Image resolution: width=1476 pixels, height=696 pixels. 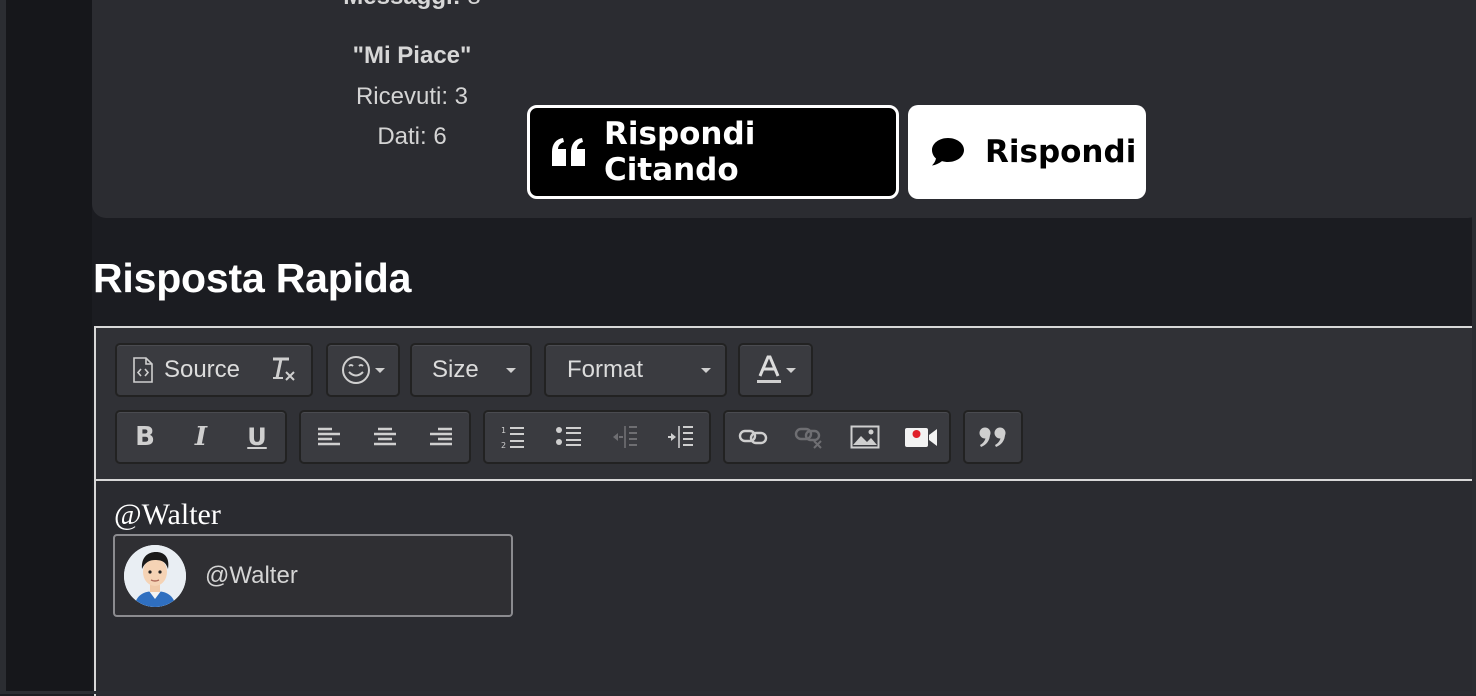 I want to click on source-icon, so click(x=143, y=370).